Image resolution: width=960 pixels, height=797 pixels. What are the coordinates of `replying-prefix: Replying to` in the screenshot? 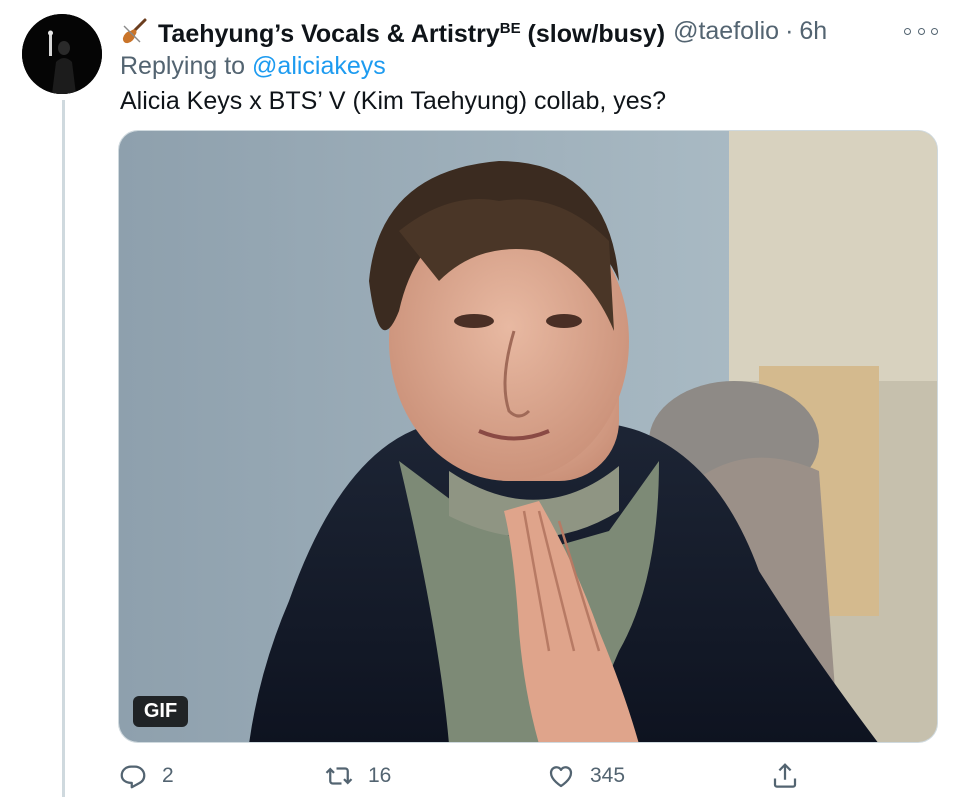 It's located at (186, 66).